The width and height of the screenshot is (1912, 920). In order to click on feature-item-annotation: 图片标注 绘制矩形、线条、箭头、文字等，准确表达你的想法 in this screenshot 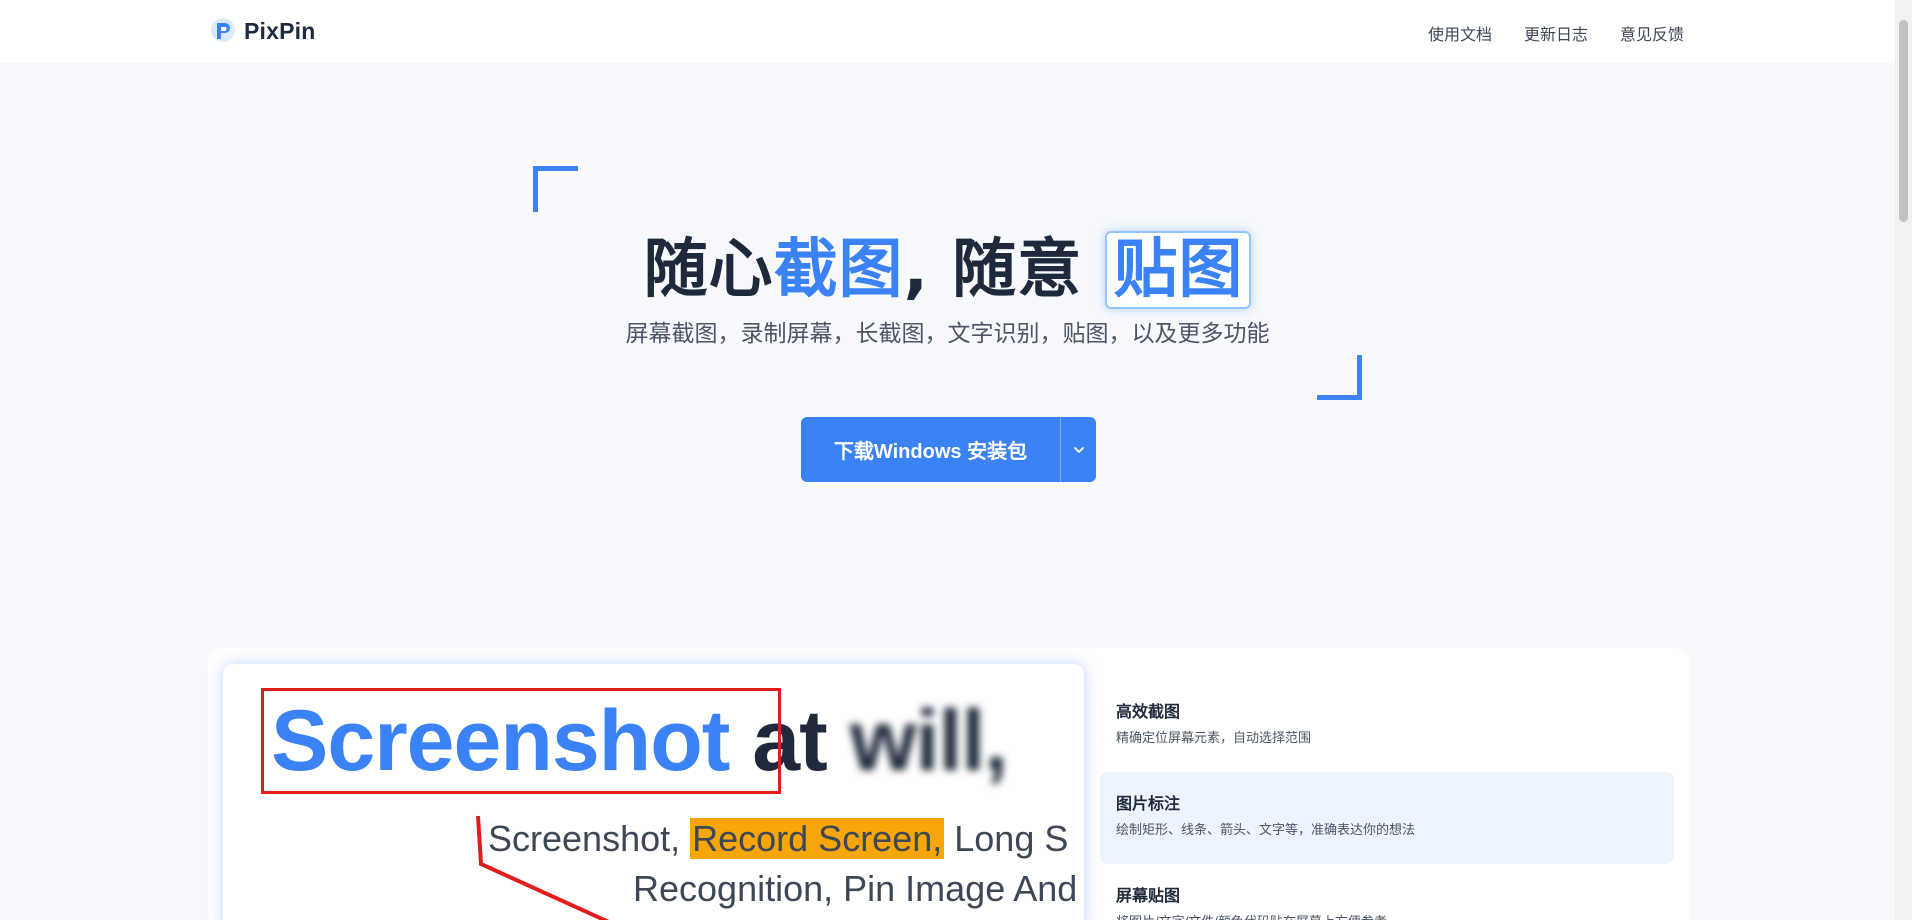, I will do `click(1387, 818)`.